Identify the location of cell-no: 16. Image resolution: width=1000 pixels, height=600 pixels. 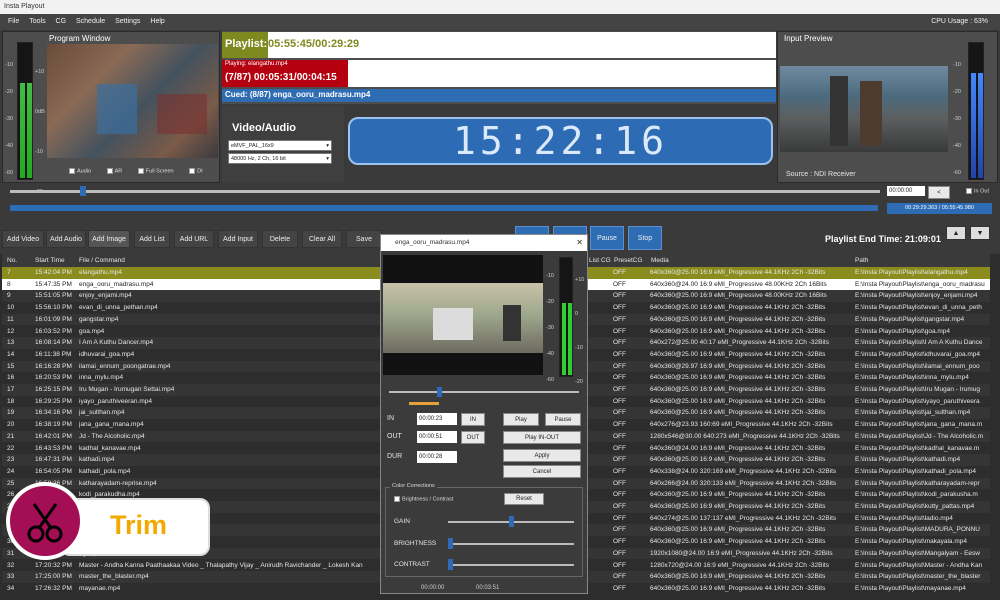
(11, 378).